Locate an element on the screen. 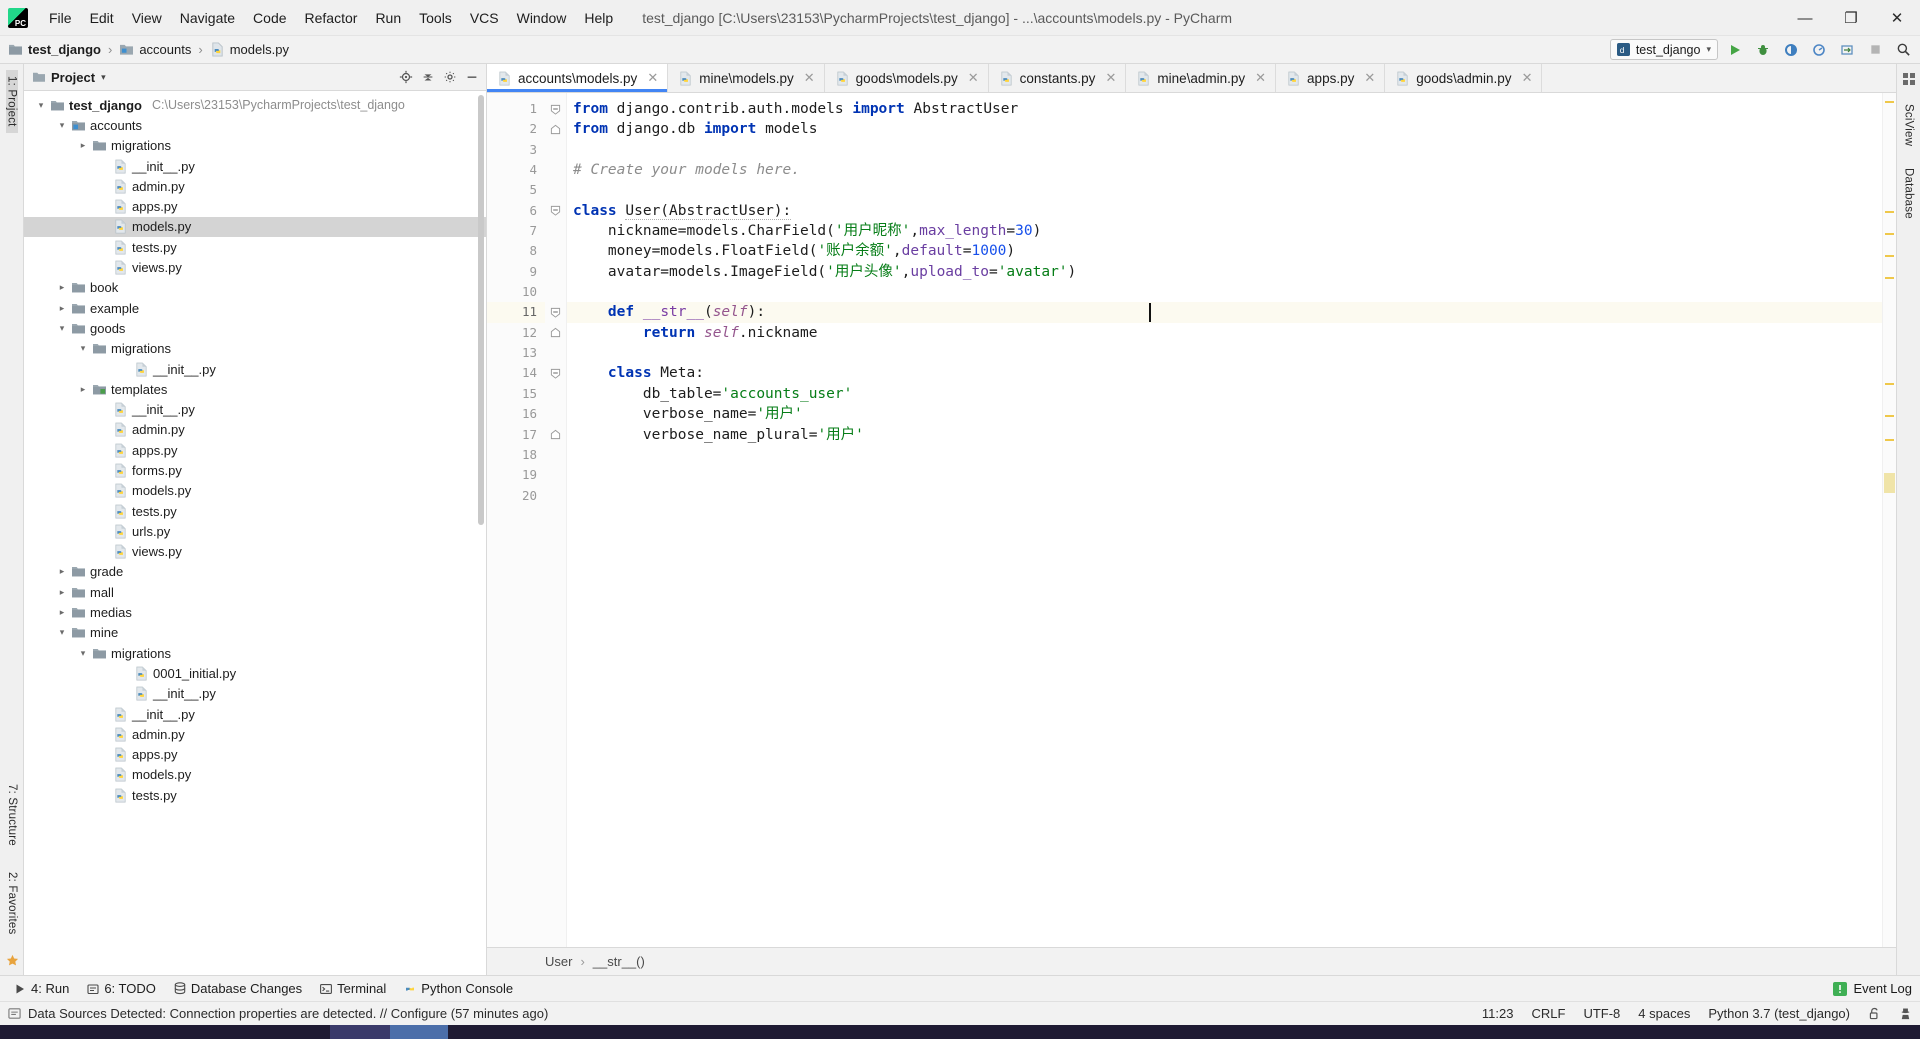 This screenshot has height=1039, width=1920. tree-node-goods: ▾ goods is located at coordinates (255, 328).